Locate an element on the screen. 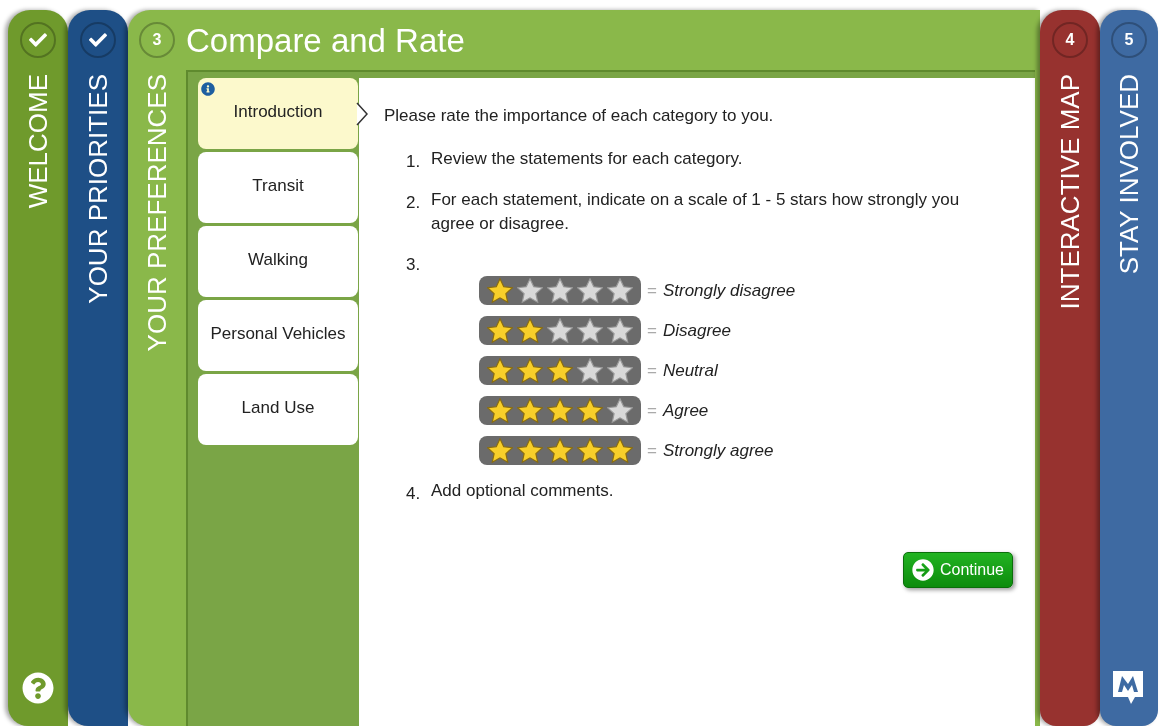 The image size is (1160, 726). instruction-text: Review the statements for each category. is located at coordinates (587, 158).